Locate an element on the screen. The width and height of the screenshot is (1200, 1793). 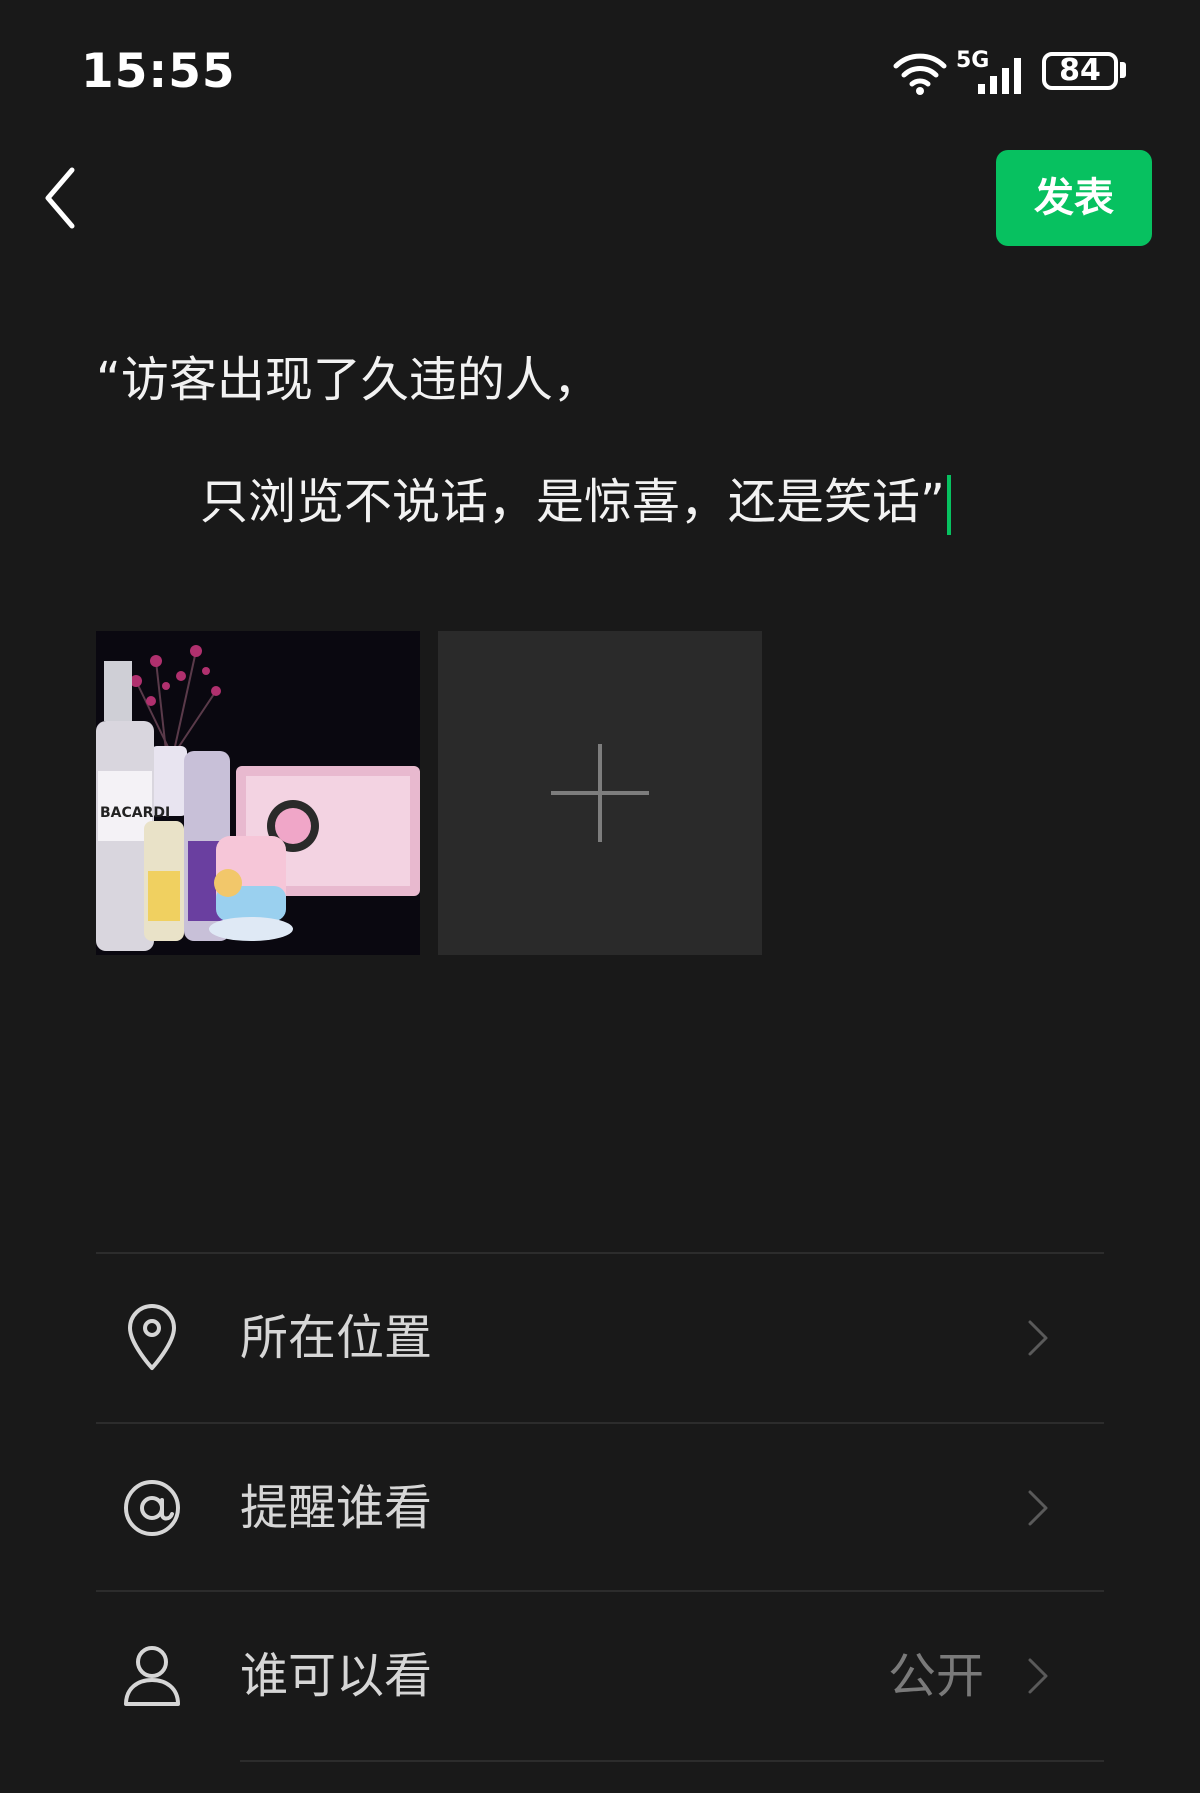
photo-thumbnail: BACARDI is located at coordinates (258, 793).